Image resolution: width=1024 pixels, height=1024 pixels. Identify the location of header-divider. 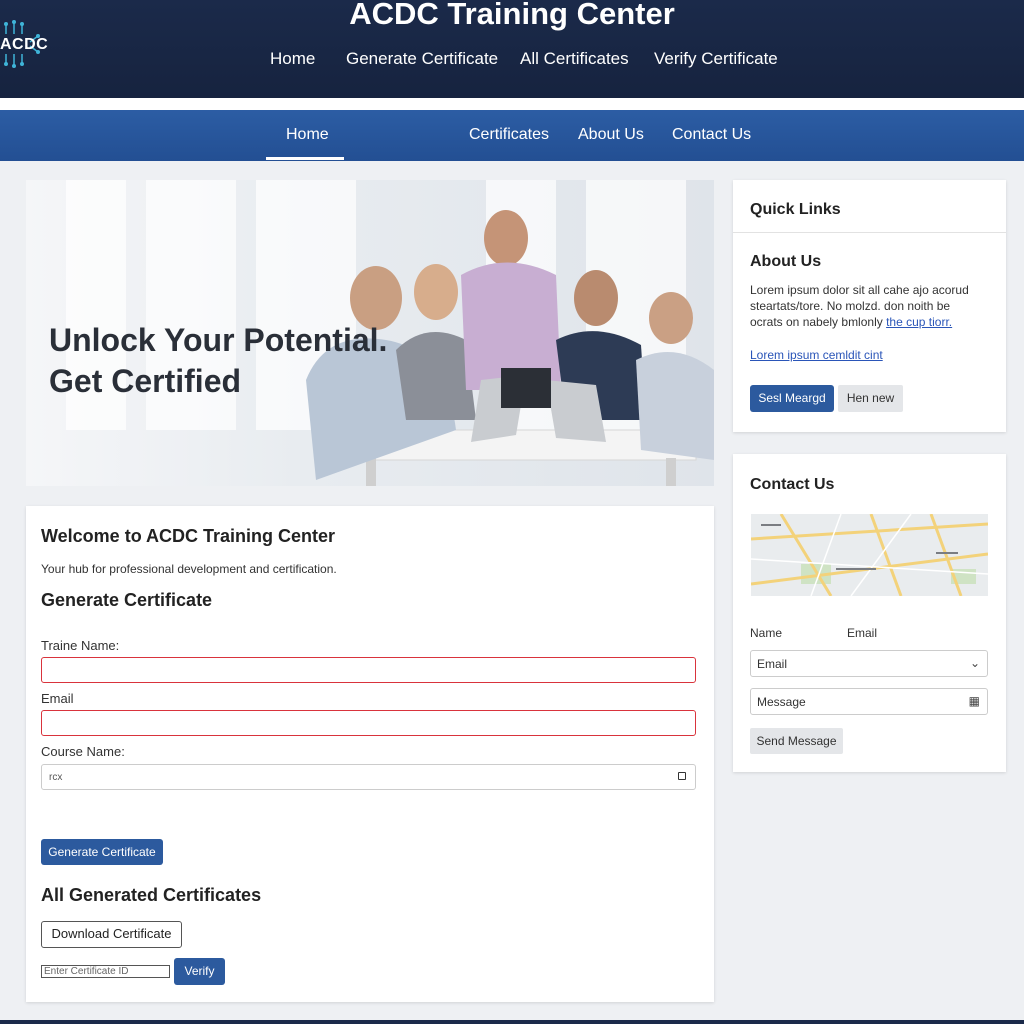
(512, 104).